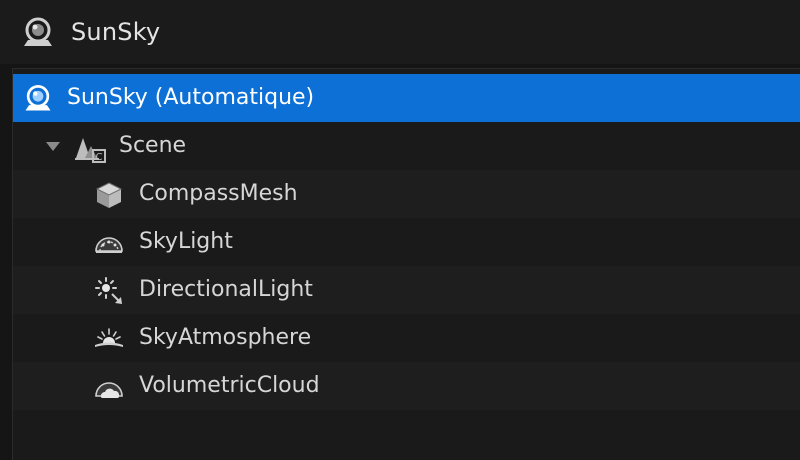 The height and width of the screenshot is (460, 800). What do you see at coordinates (109, 390) in the screenshot?
I see `volumetric-cloud-icon` at bounding box center [109, 390].